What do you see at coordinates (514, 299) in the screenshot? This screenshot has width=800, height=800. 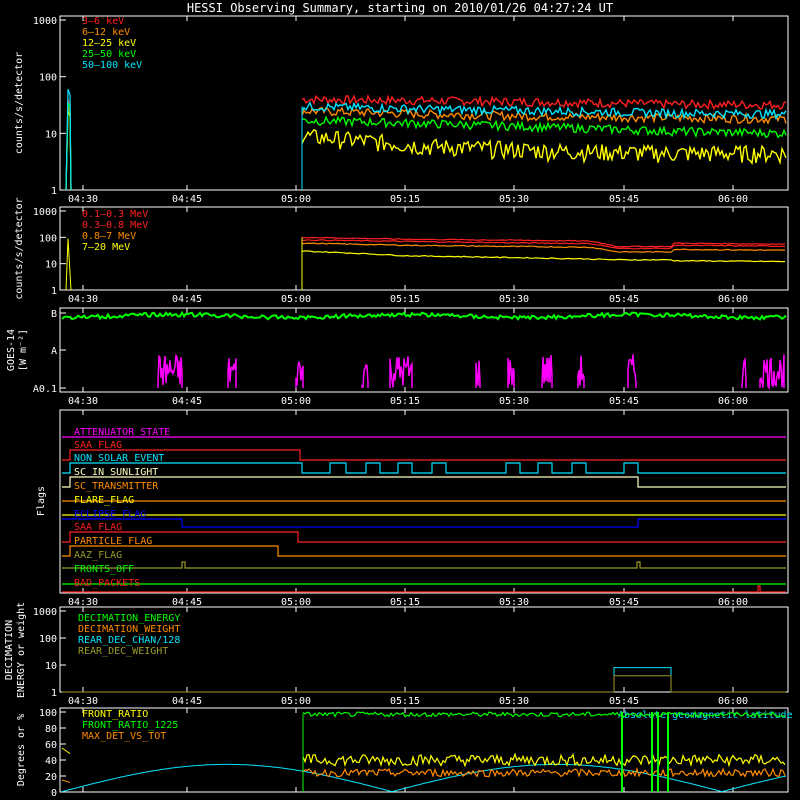 I see `gamma-xtick-label: 05:30` at bounding box center [514, 299].